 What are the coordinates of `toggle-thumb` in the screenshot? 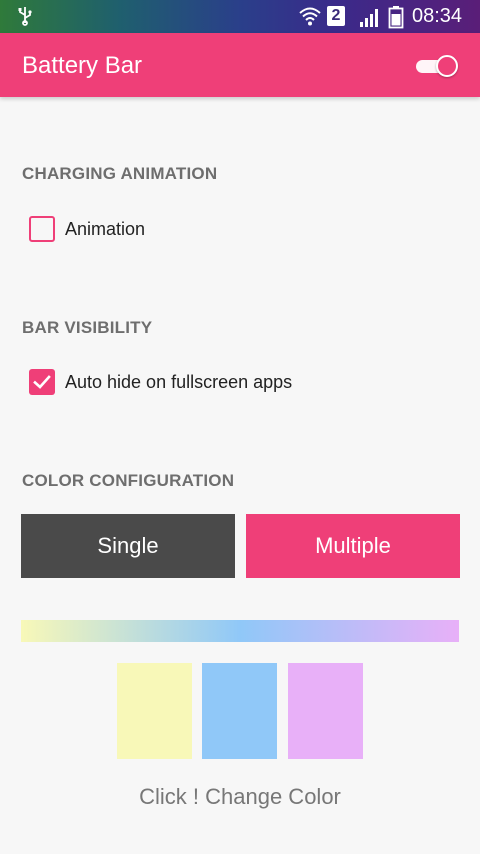 It's located at (447, 66).